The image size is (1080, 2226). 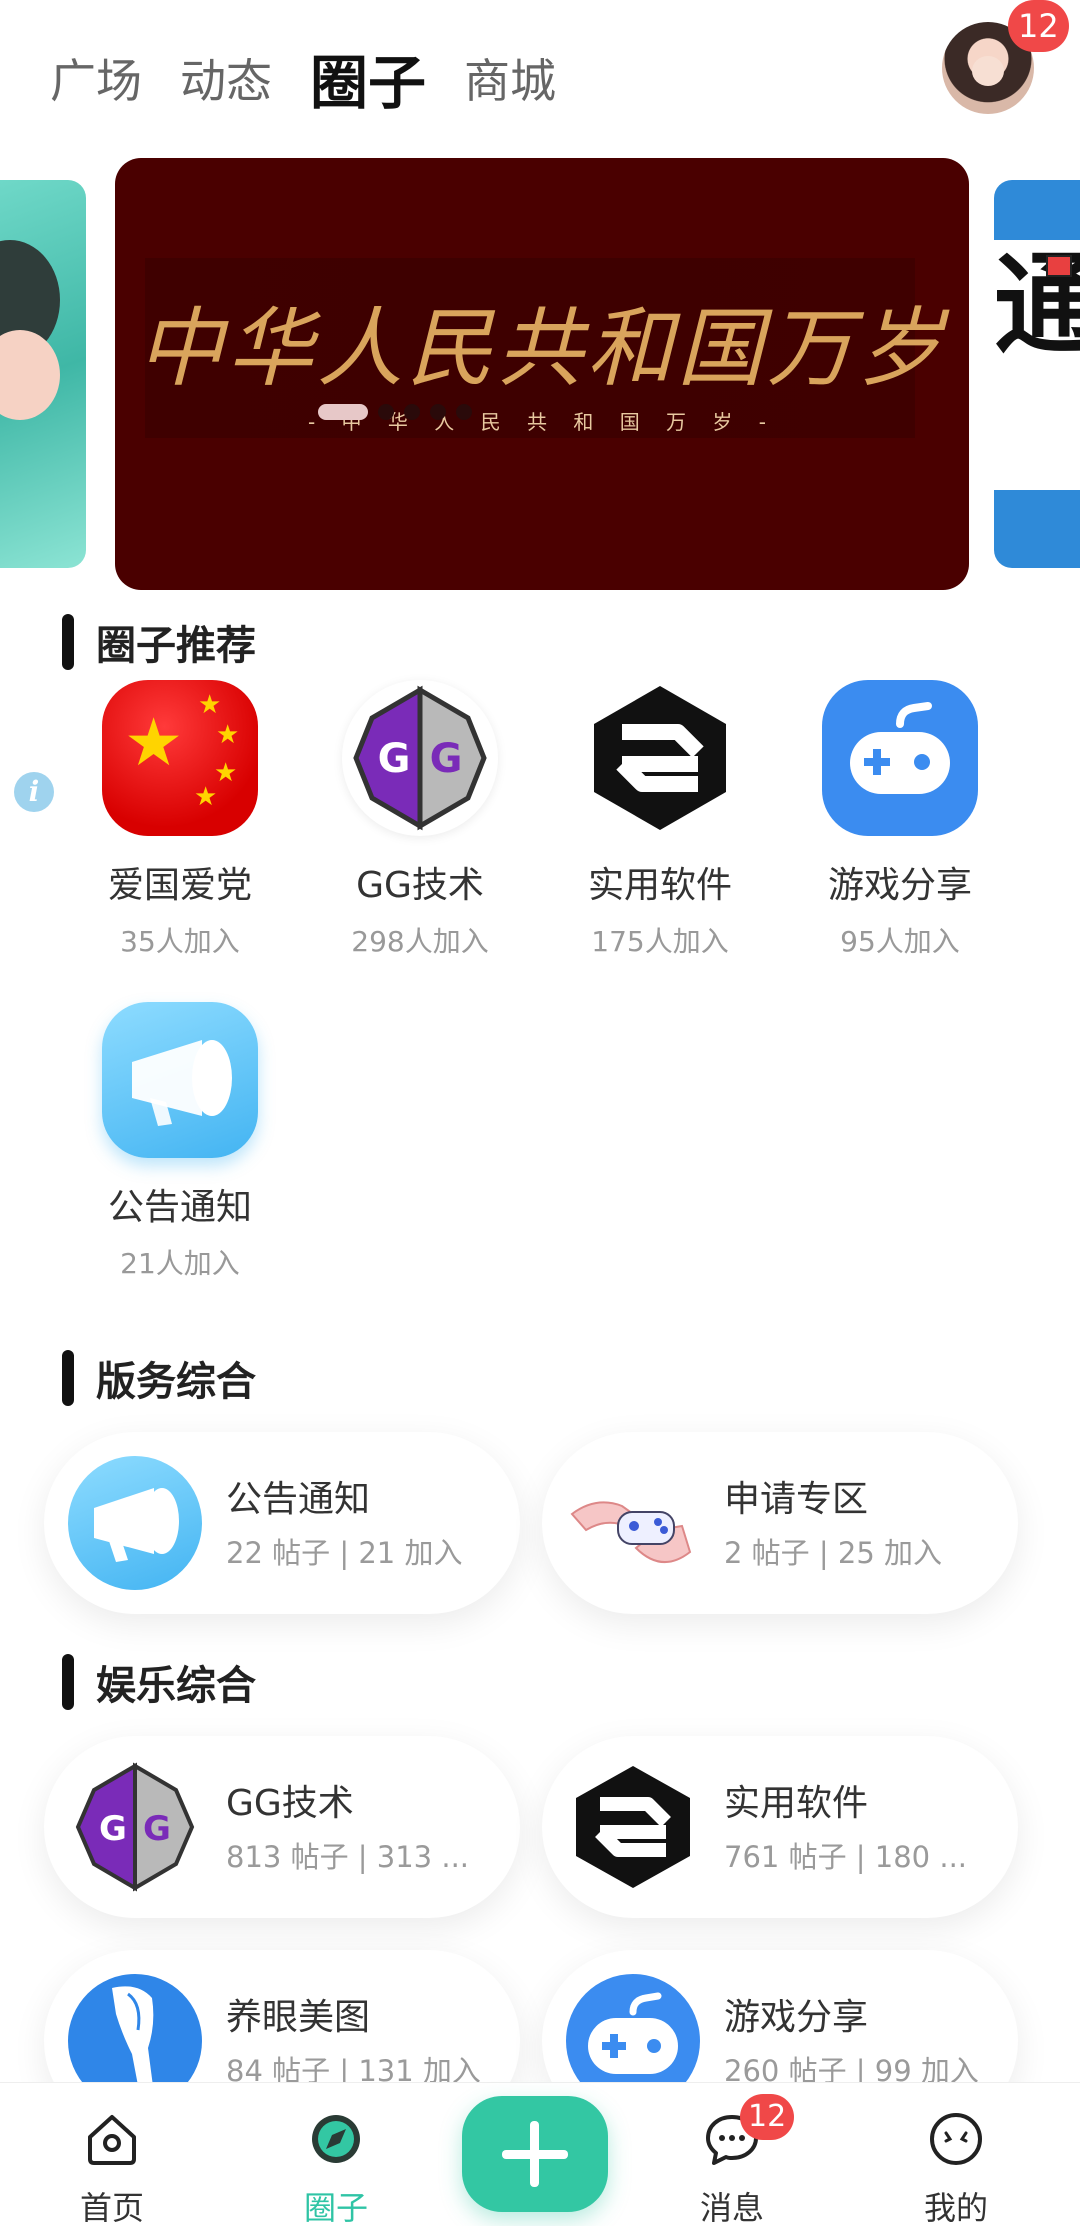 I want to click on card-stats: 22 帖子 | 21 加入, so click(x=344, y=1553).